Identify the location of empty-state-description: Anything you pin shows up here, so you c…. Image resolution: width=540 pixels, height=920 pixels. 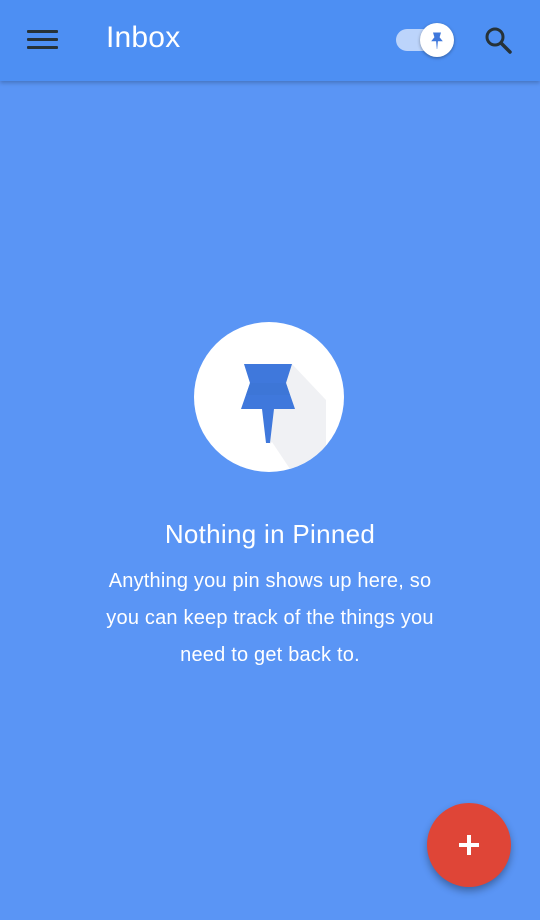
(270, 618).